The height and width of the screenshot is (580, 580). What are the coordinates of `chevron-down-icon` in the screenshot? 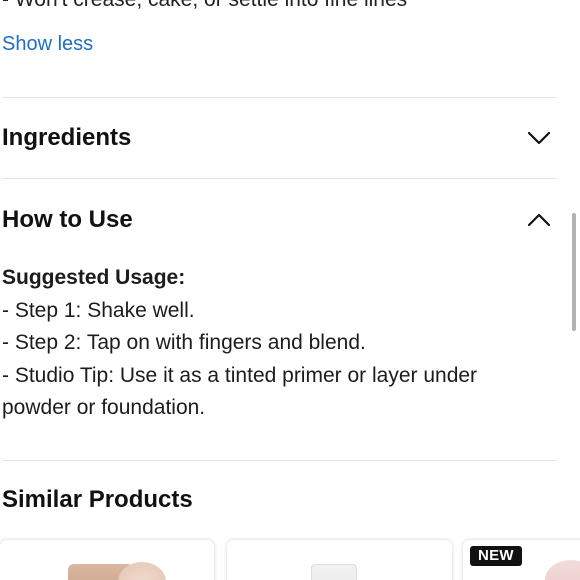 It's located at (539, 138).